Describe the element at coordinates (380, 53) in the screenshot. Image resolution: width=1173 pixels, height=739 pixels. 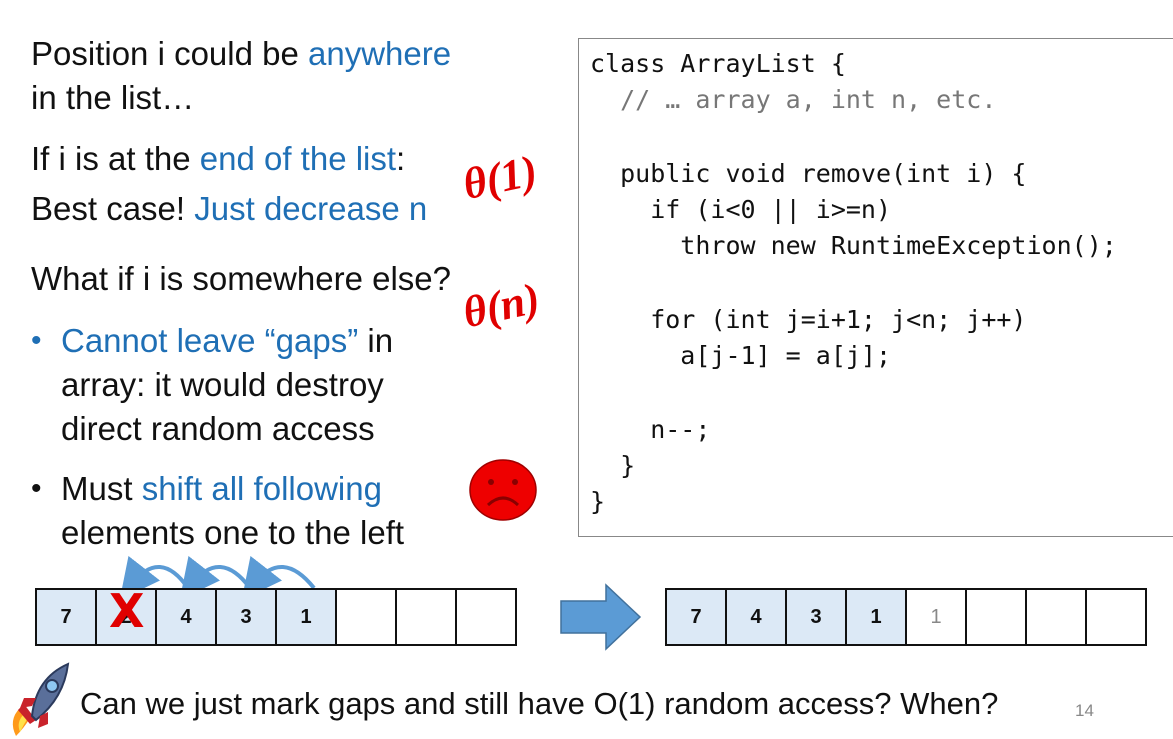
I see `line-position-b: anywhere` at that location.